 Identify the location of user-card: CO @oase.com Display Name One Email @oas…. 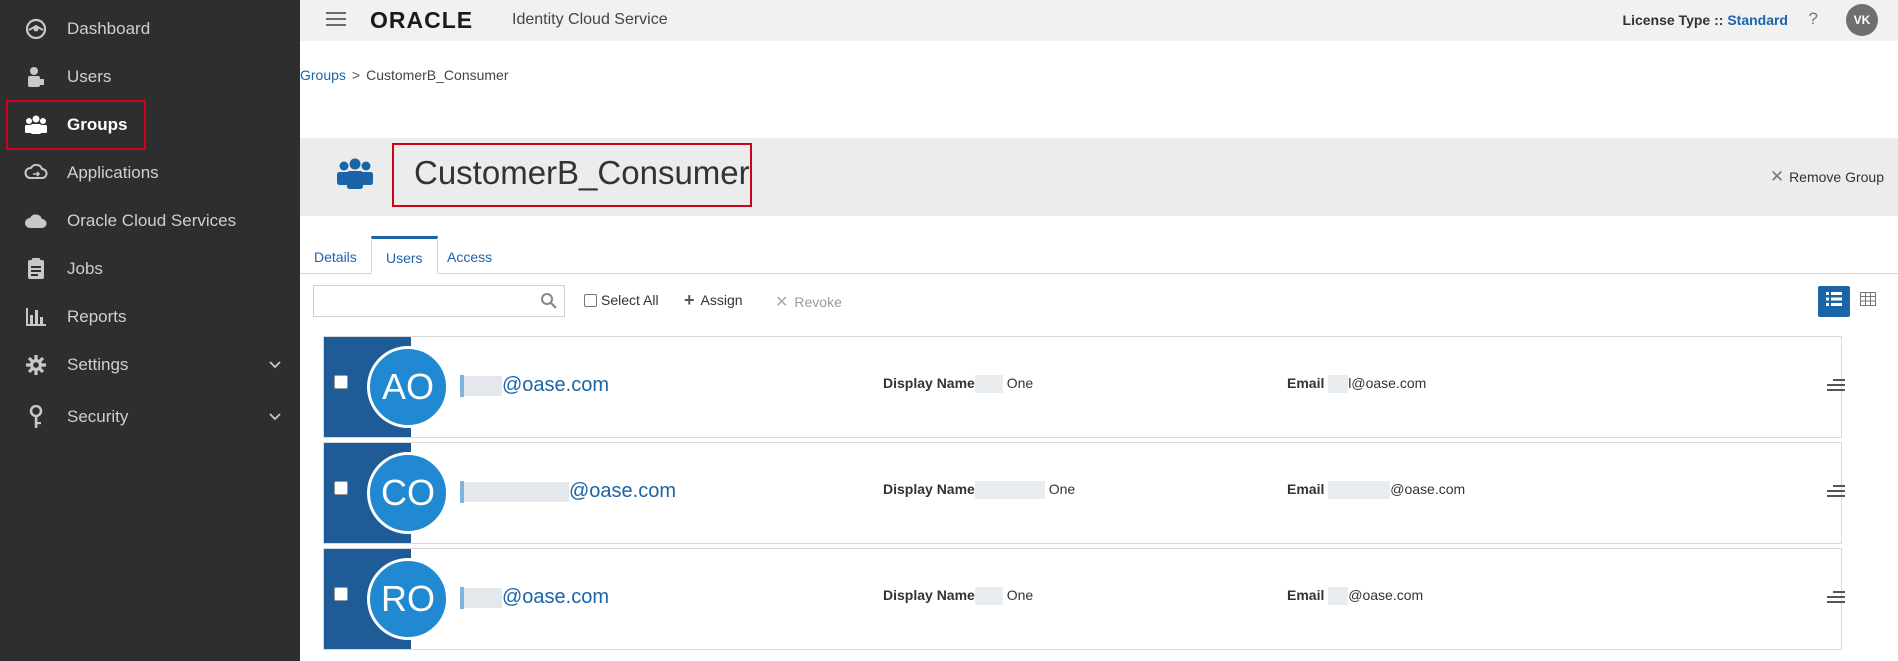
(1084, 493).